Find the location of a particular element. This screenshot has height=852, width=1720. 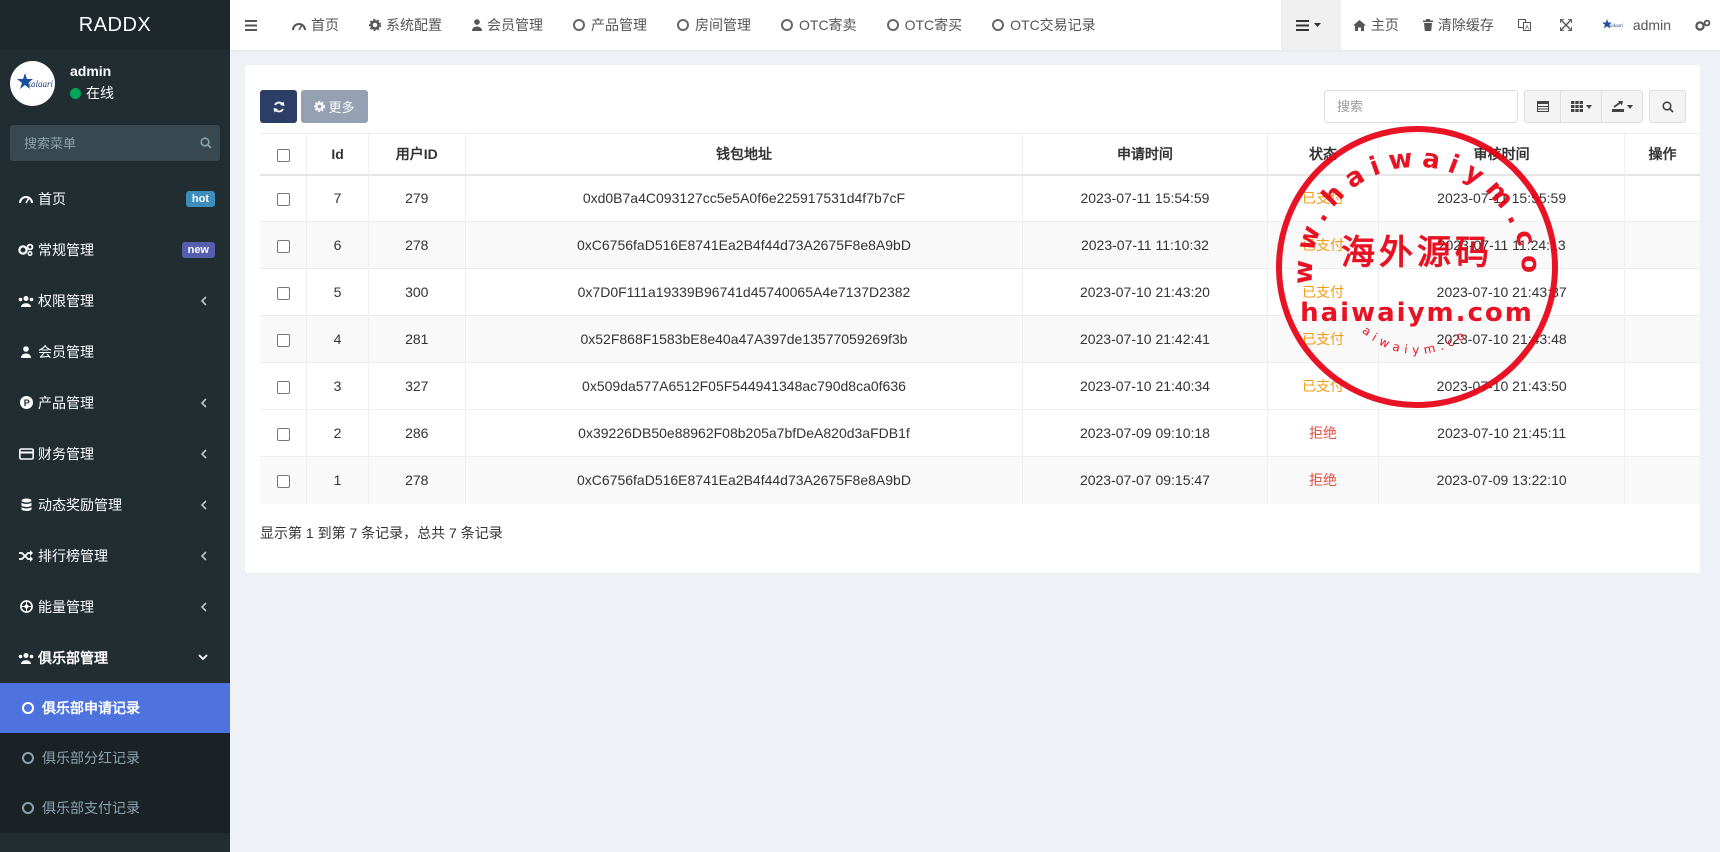

translate-icon: A is located at coordinates (1524, 25).